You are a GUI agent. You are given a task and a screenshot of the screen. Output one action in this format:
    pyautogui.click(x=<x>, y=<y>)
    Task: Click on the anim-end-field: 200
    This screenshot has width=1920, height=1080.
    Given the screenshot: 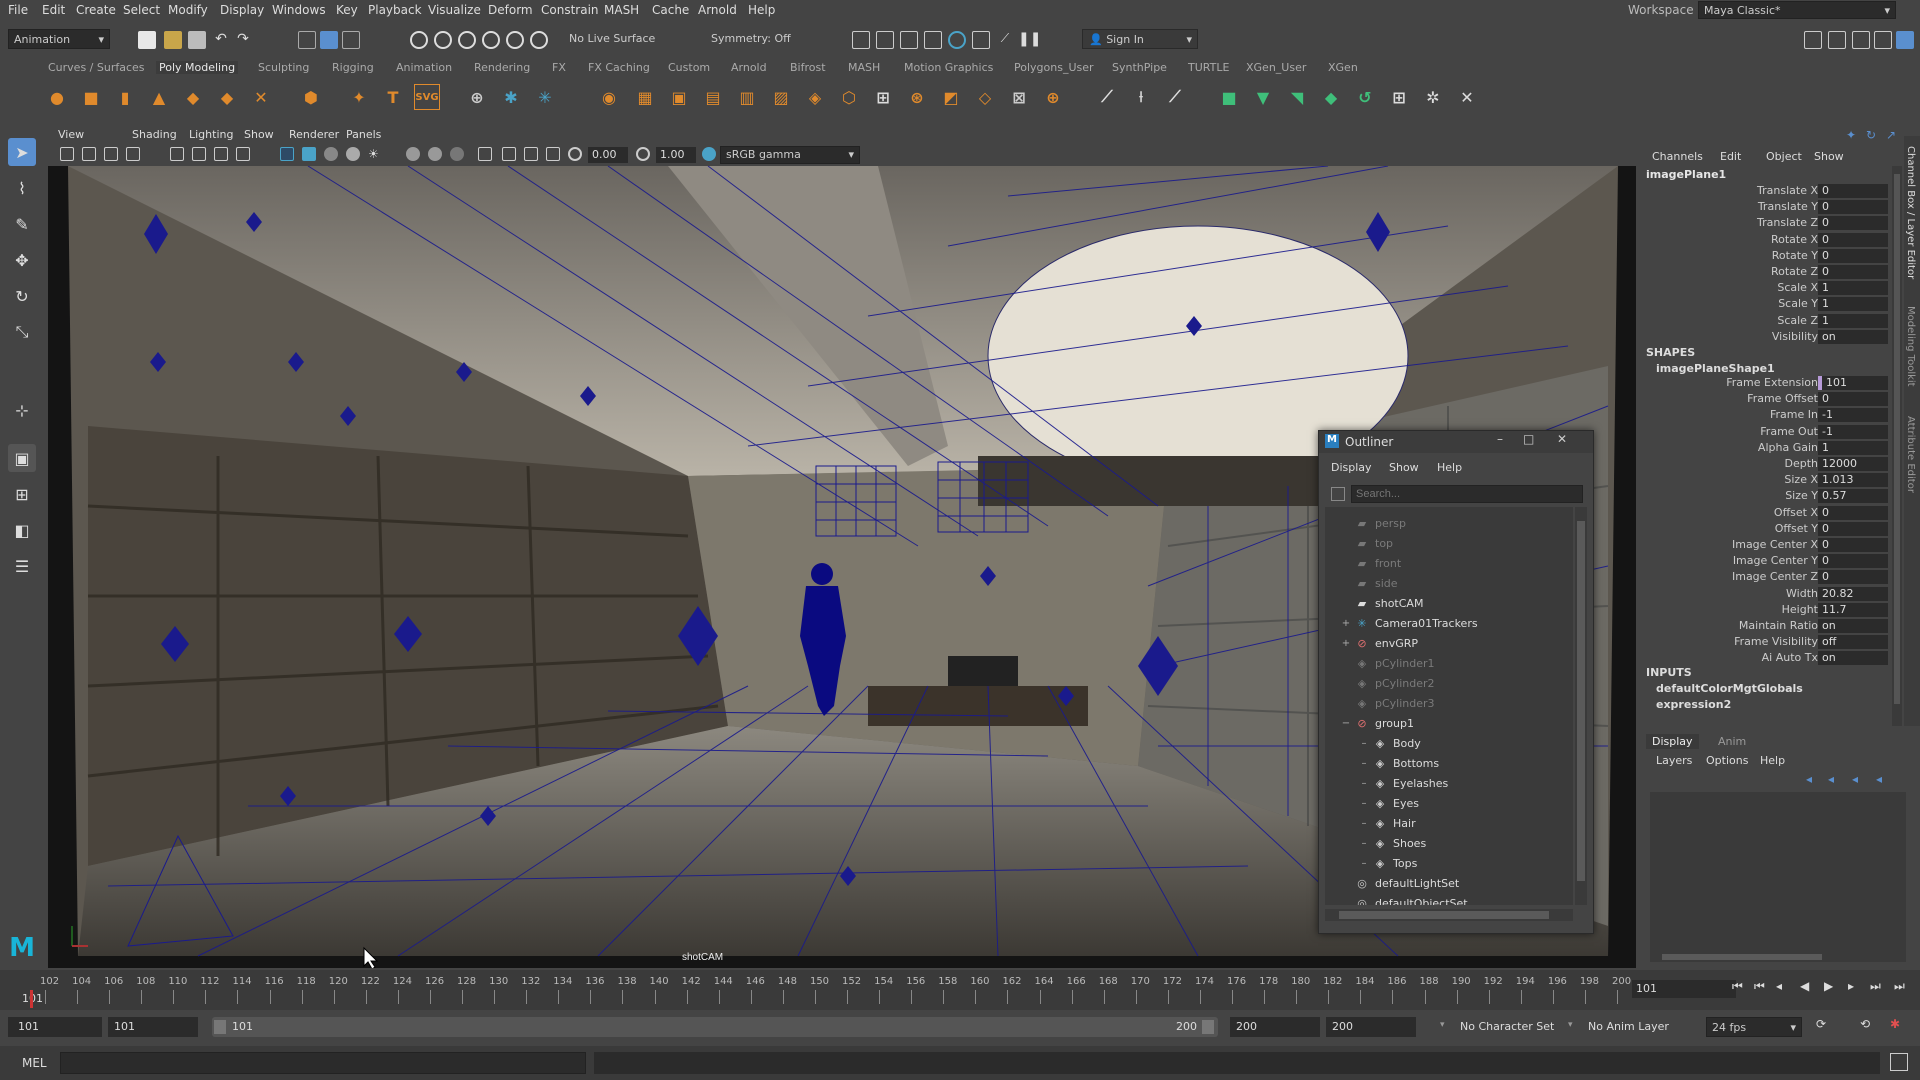 What is the action you would take?
    pyautogui.click(x=1371, y=1027)
    